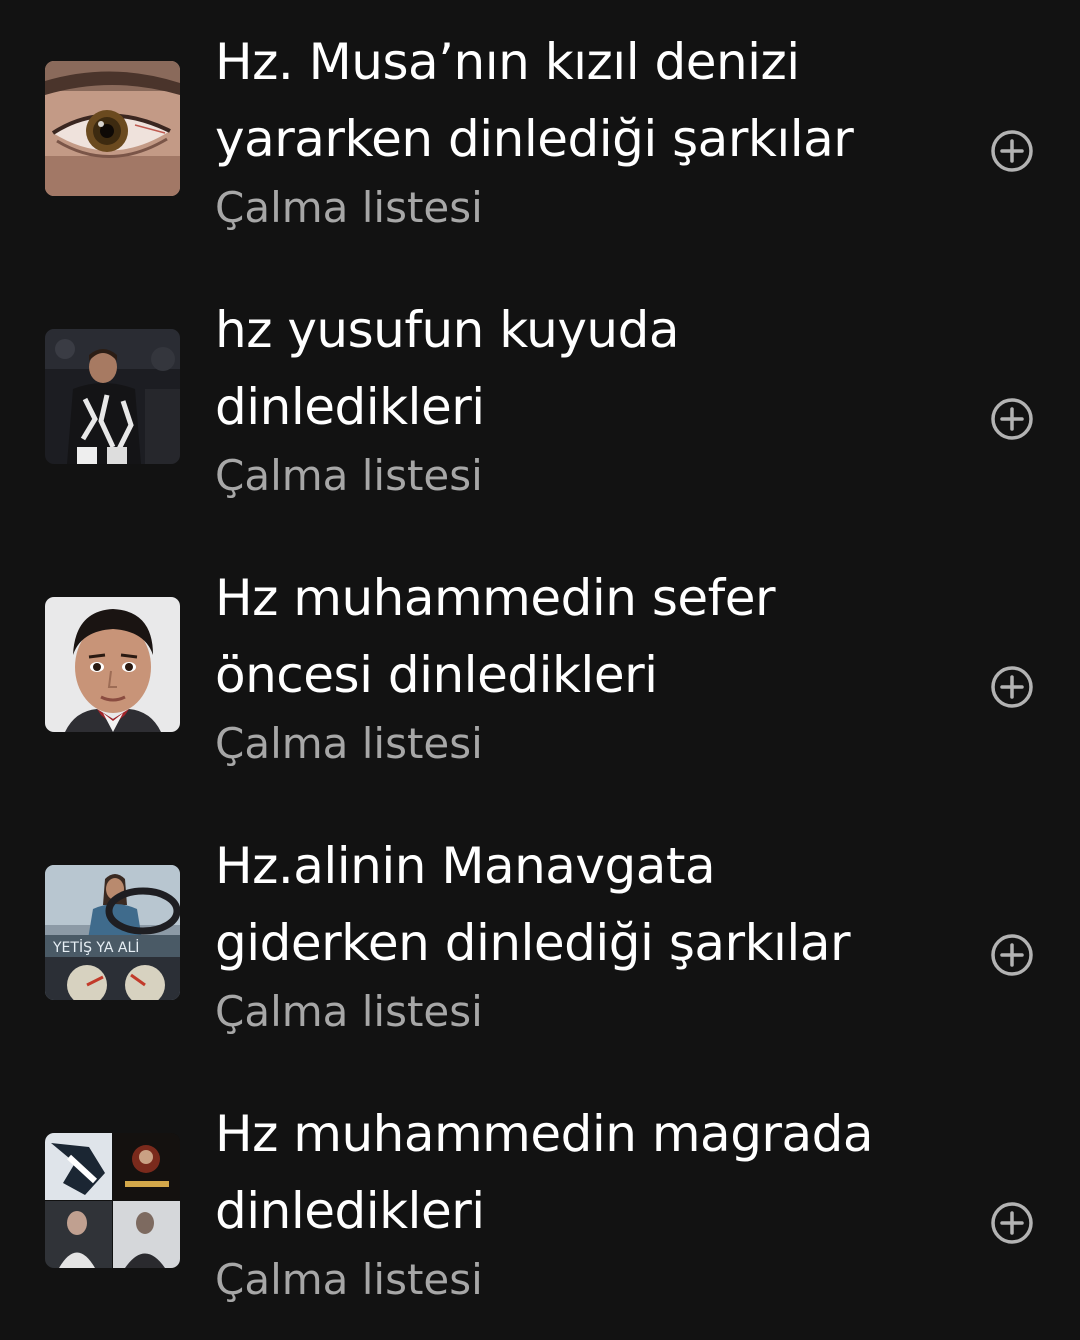 The width and height of the screenshot is (1080, 1340). I want to click on boy-in-jacket-cover, so click(112, 396).